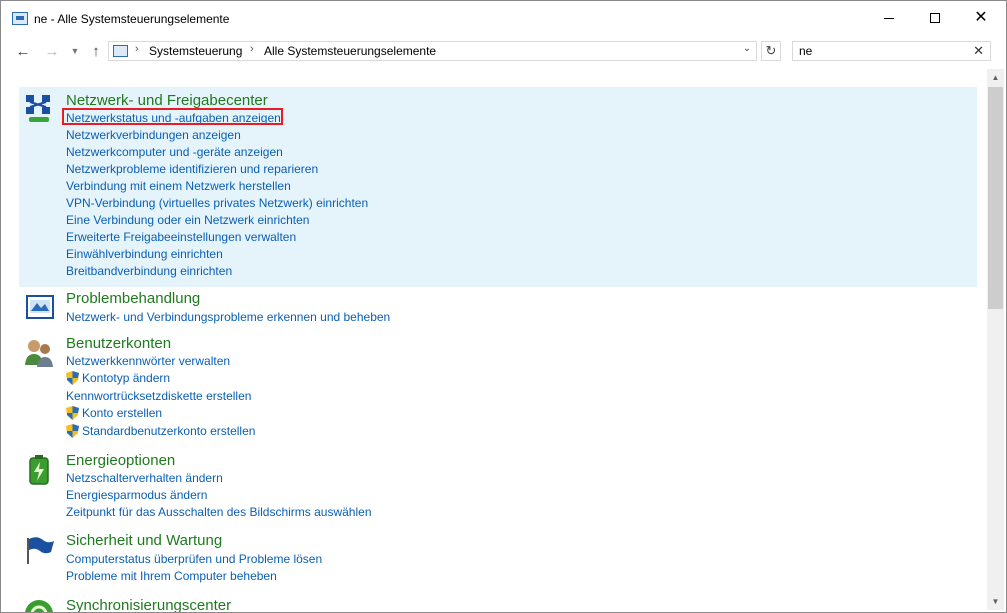  What do you see at coordinates (350, 51) in the screenshot?
I see `breadcrumb-alle-elemente: Alle Systemsteuerungselemente` at bounding box center [350, 51].